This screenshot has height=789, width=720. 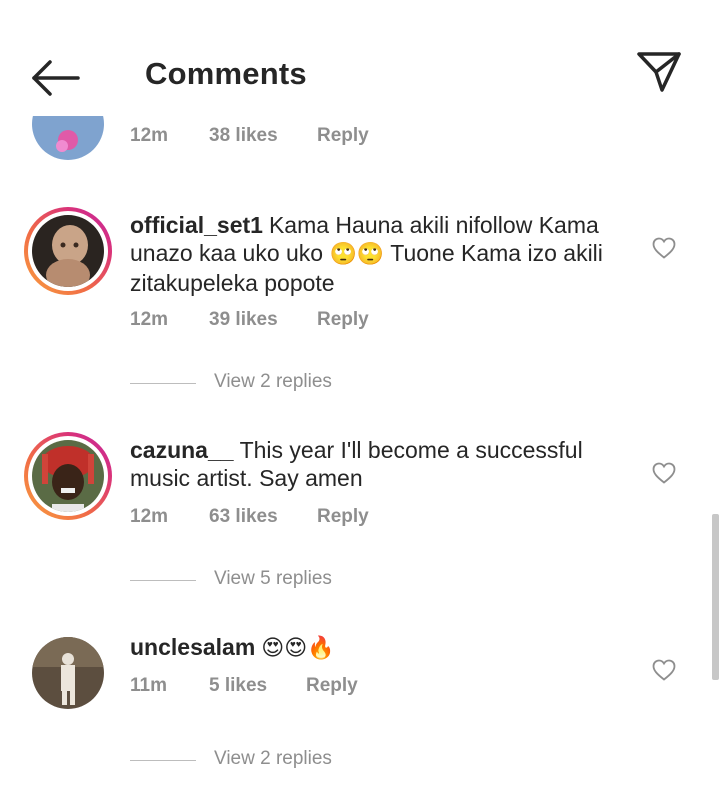 I want to click on send-icon, so click(x=659, y=72).